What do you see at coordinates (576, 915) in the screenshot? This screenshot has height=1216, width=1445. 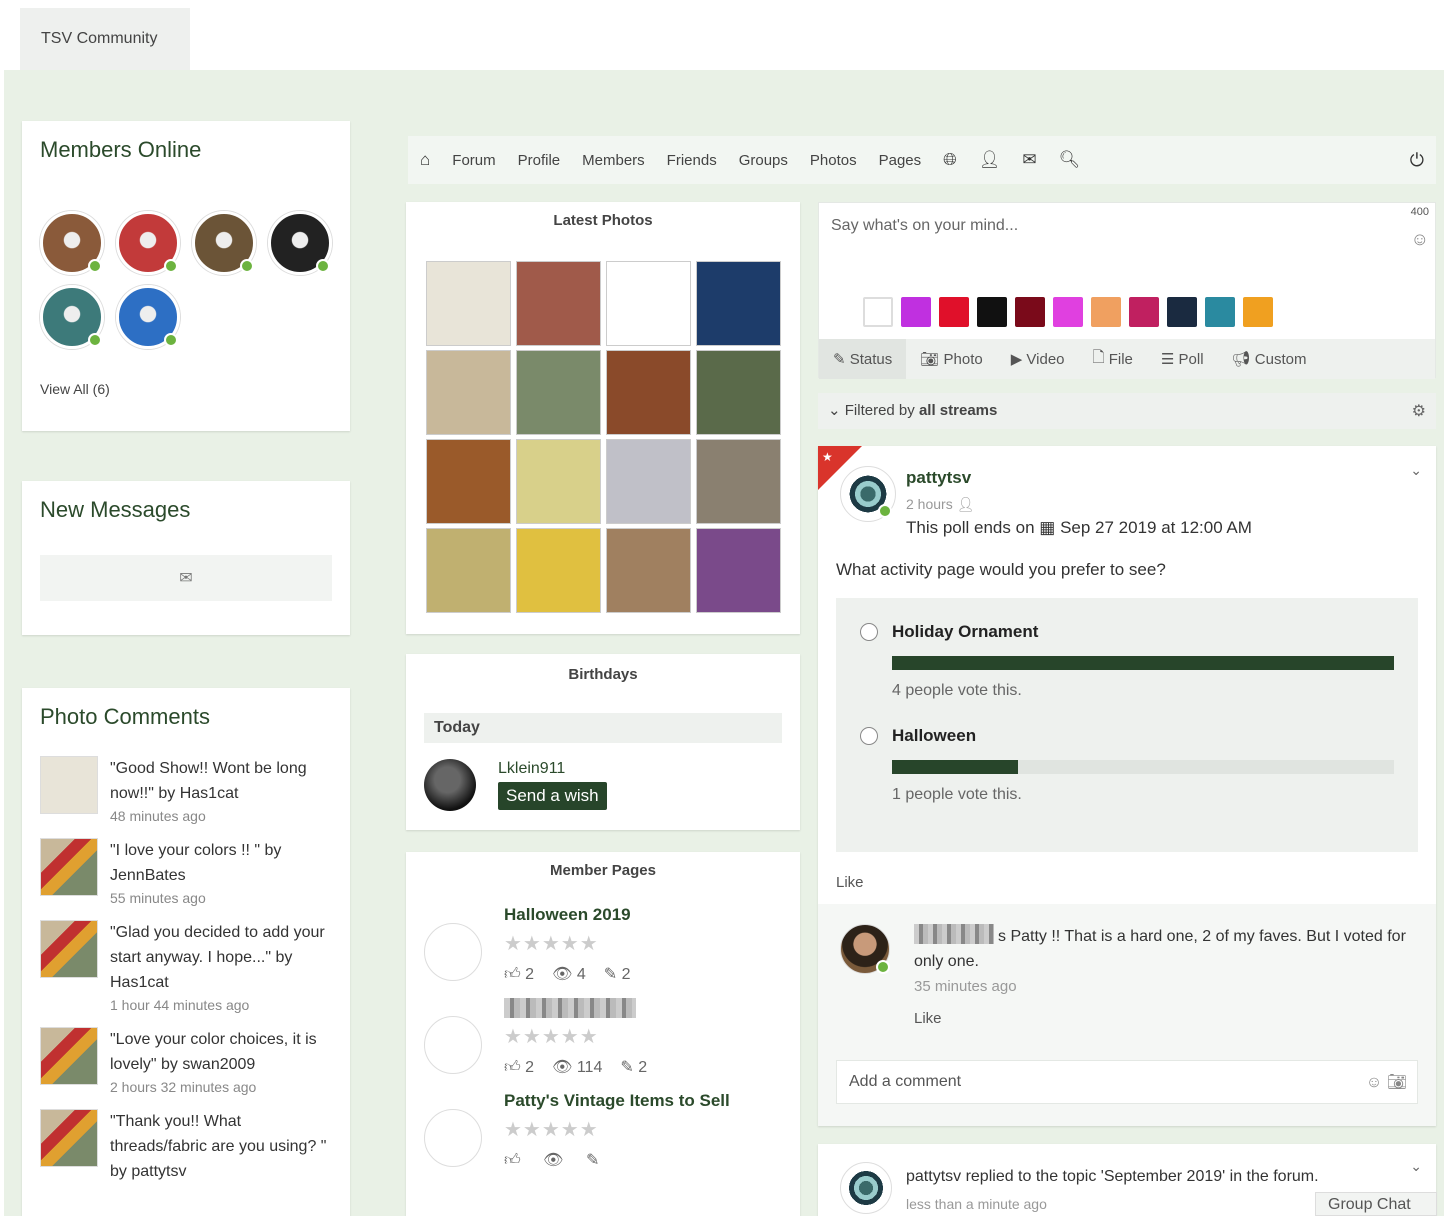 I see `page-name: Halloween 2019` at bounding box center [576, 915].